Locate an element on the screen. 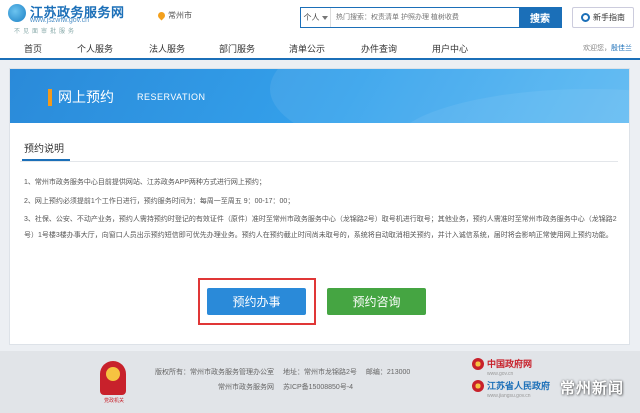  nav-item-user-center: 用户中心 is located at coordinates (450, 48).